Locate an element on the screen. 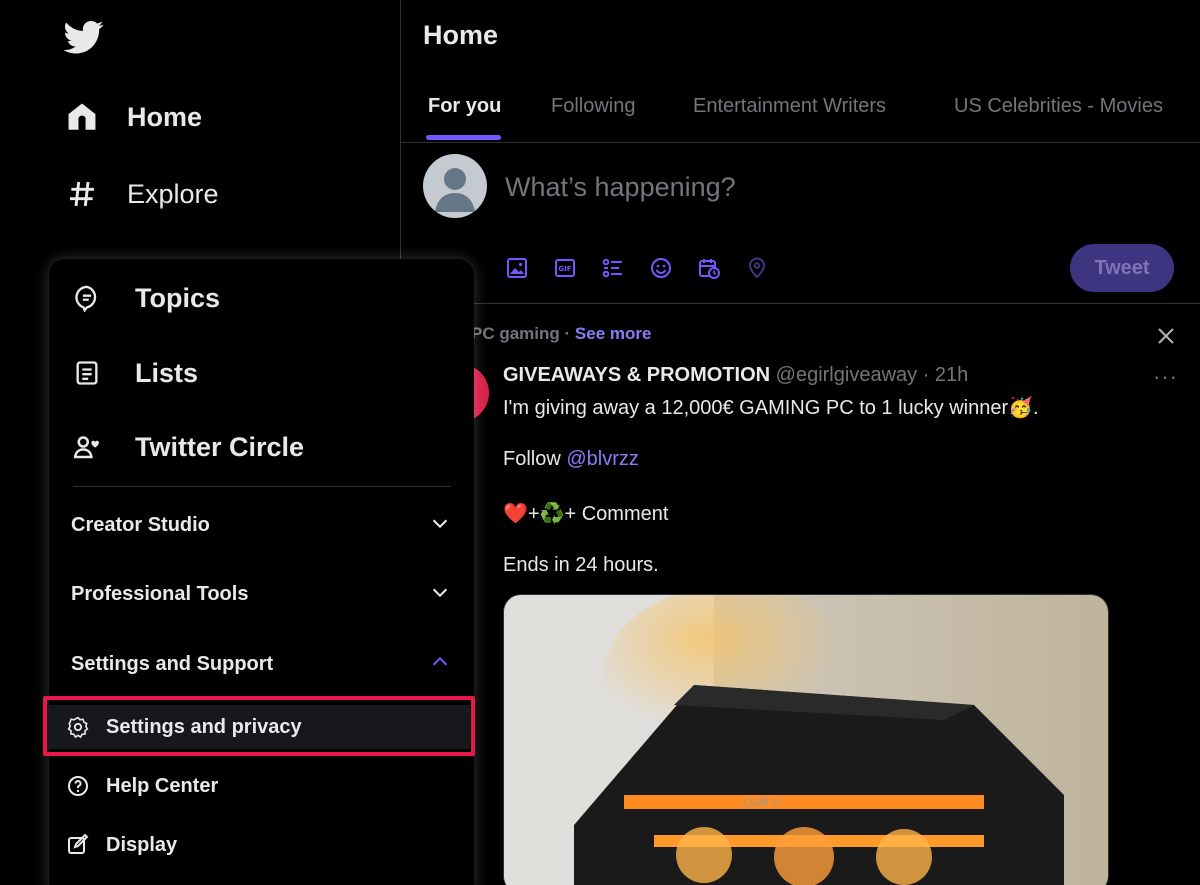 The height and width of the screenshot is (885, 1200). menu-item-twitter-circle: Twitter Circle is located at coordinates (187, 447).